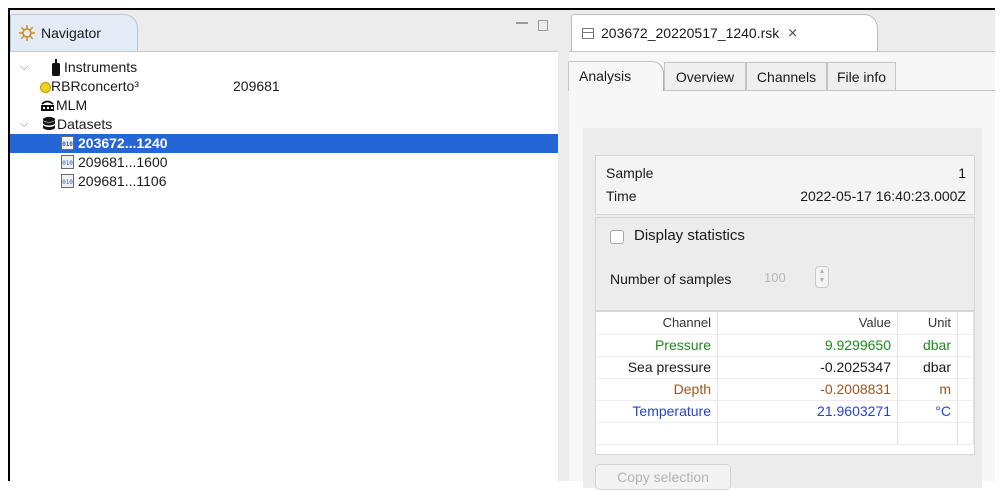 This screenshot has width=1001, height=490. What do you see at coordinates (786, 76) in the screenshot?
I see `tab-channels: Channels` at bounding box center [786, 76].